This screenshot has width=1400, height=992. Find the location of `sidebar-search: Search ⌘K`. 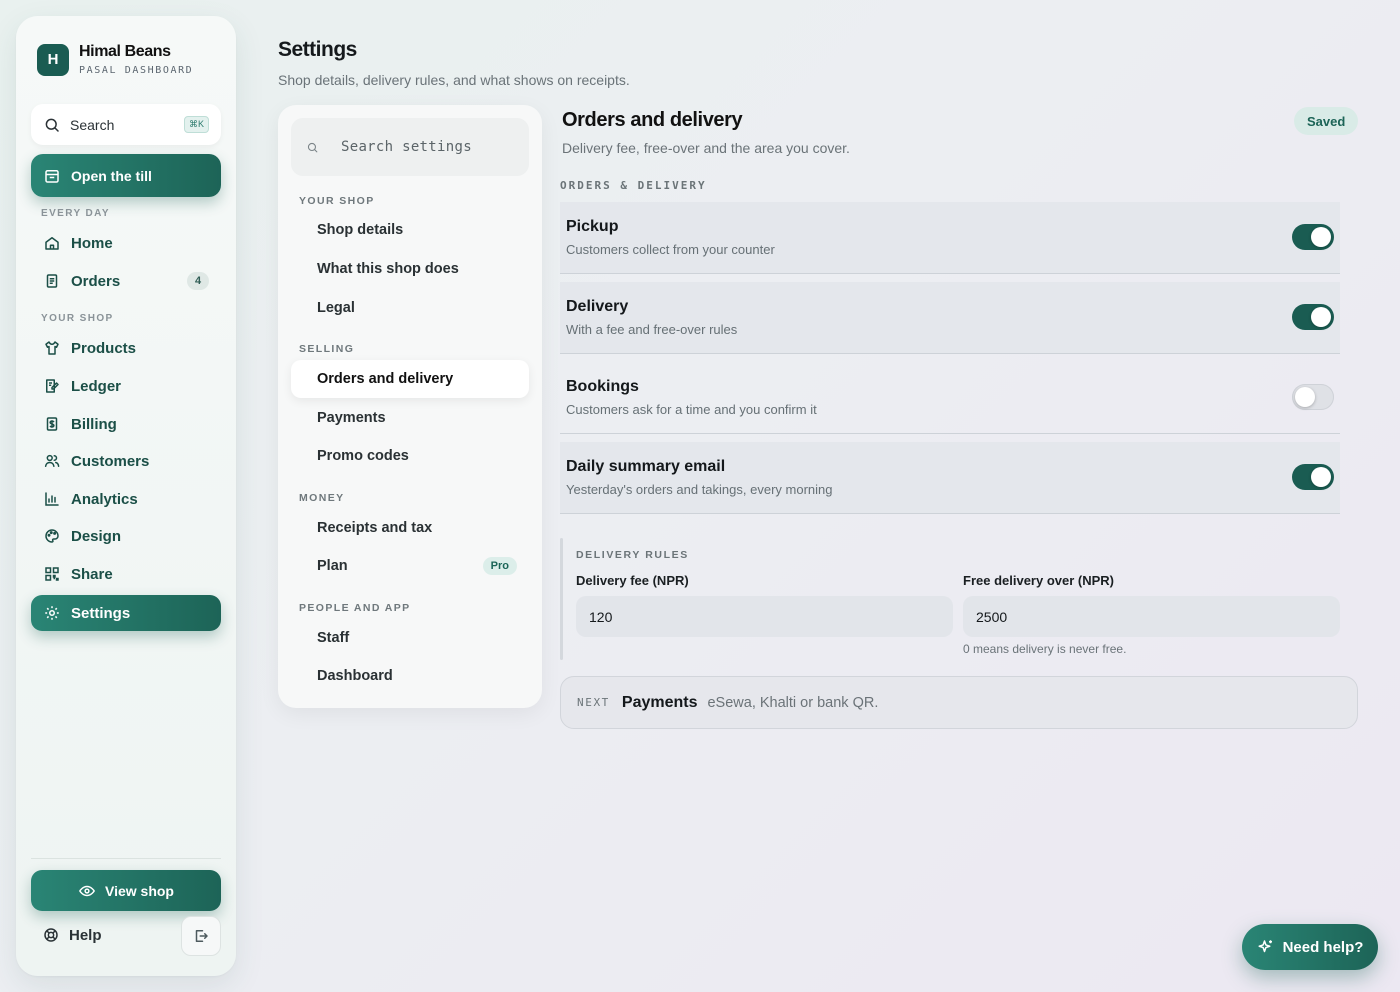

sidebar-search: Search ⌘K is located at coordinates (126, 124).